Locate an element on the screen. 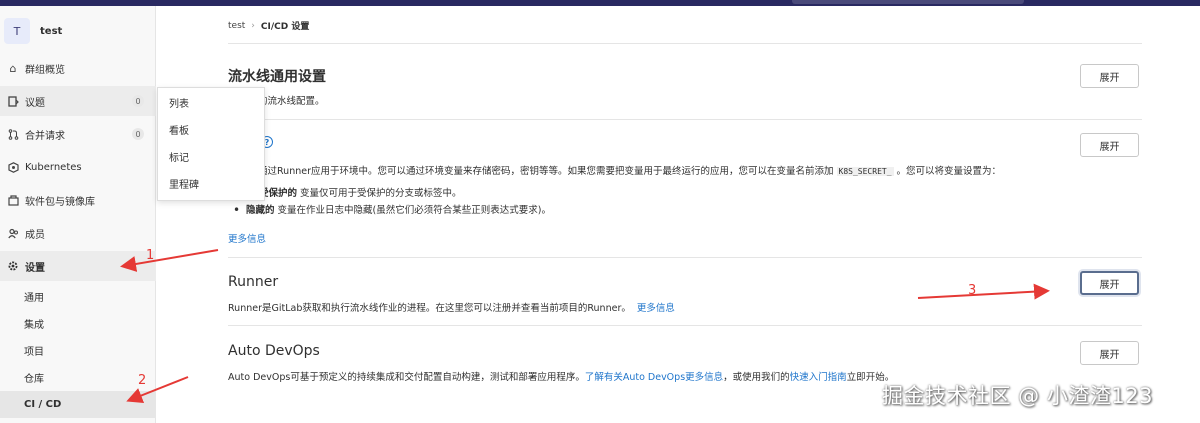  watermark: 掘金技术社区 @ 小渣渣123 is located at coordinates (1017, 396).